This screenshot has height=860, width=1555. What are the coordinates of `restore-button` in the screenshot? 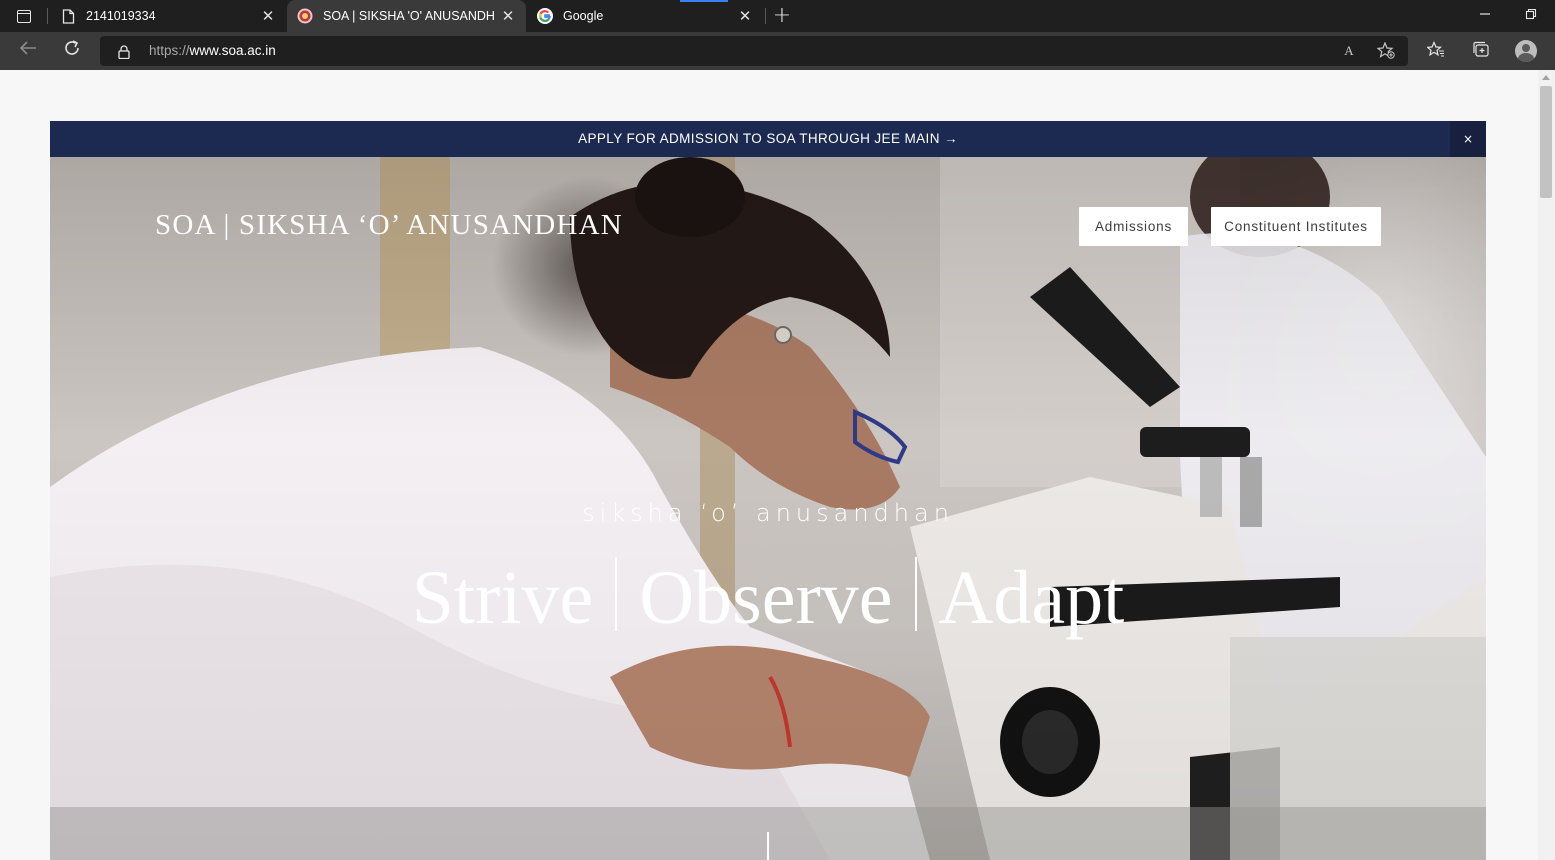 It's located at (1531, 16).